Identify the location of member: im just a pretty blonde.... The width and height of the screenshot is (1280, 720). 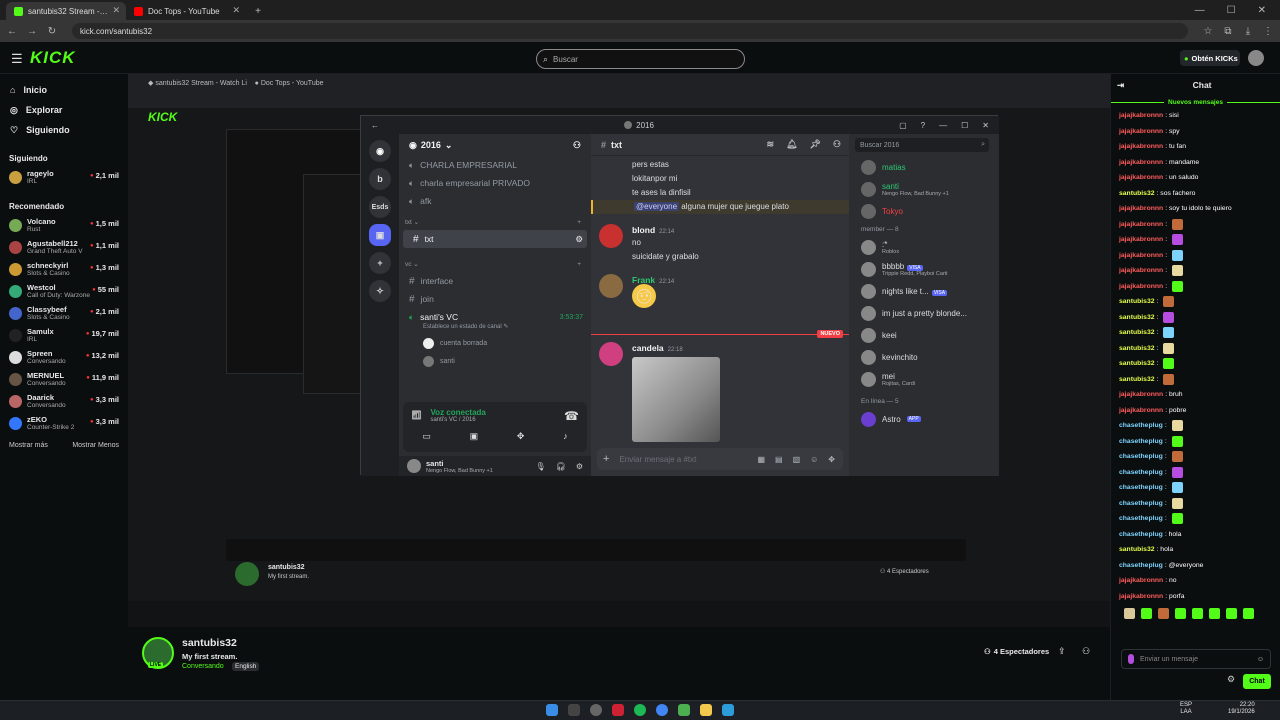
(924, 313).